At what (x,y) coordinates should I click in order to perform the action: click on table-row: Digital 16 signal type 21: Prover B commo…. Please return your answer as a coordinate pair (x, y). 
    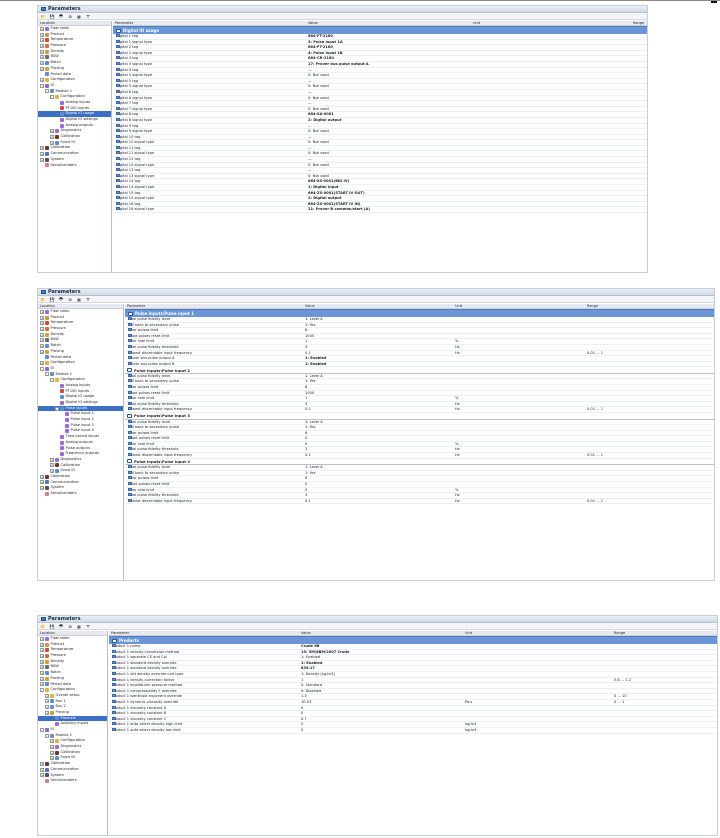
    Looking at the image, I should click on (380, 210).